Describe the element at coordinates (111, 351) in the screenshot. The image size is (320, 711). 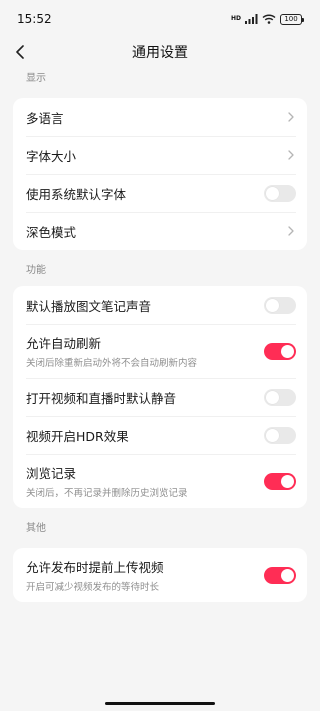
I see `setting-text: 允许自动刷新 关闭后除重新启动外将不会自动刷新内容` at that location.